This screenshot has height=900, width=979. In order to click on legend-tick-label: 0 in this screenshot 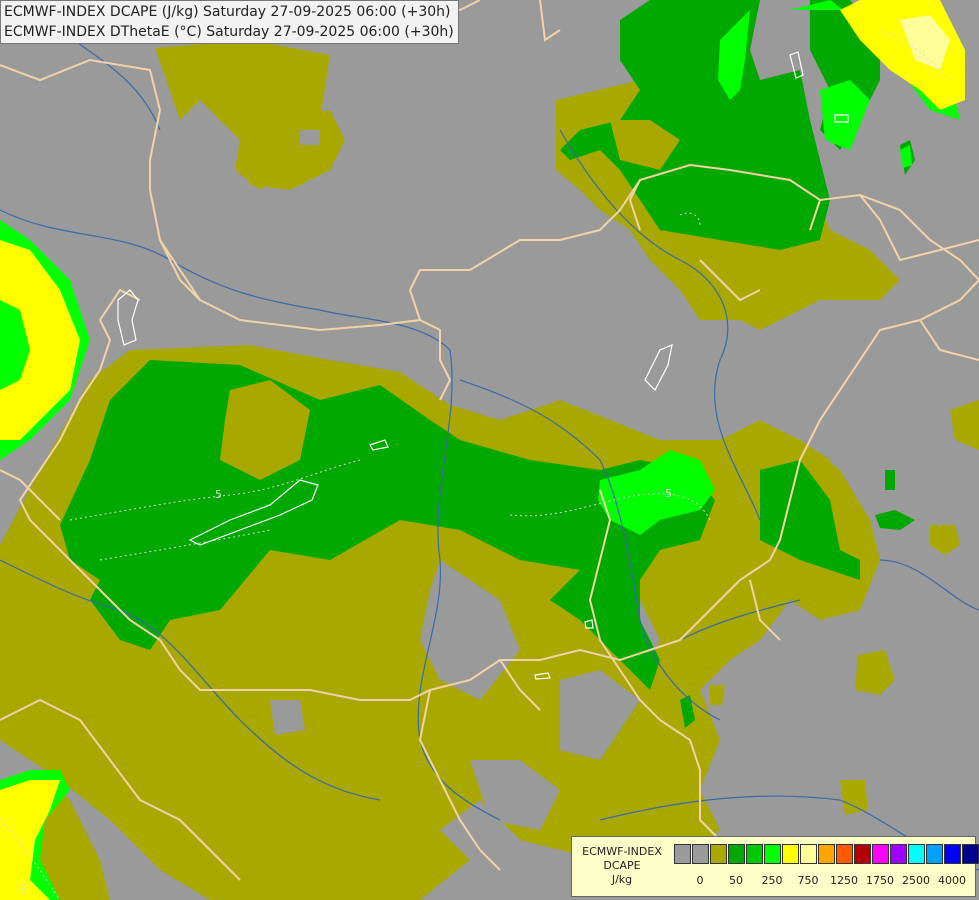, I will do `click(700, 880)`.